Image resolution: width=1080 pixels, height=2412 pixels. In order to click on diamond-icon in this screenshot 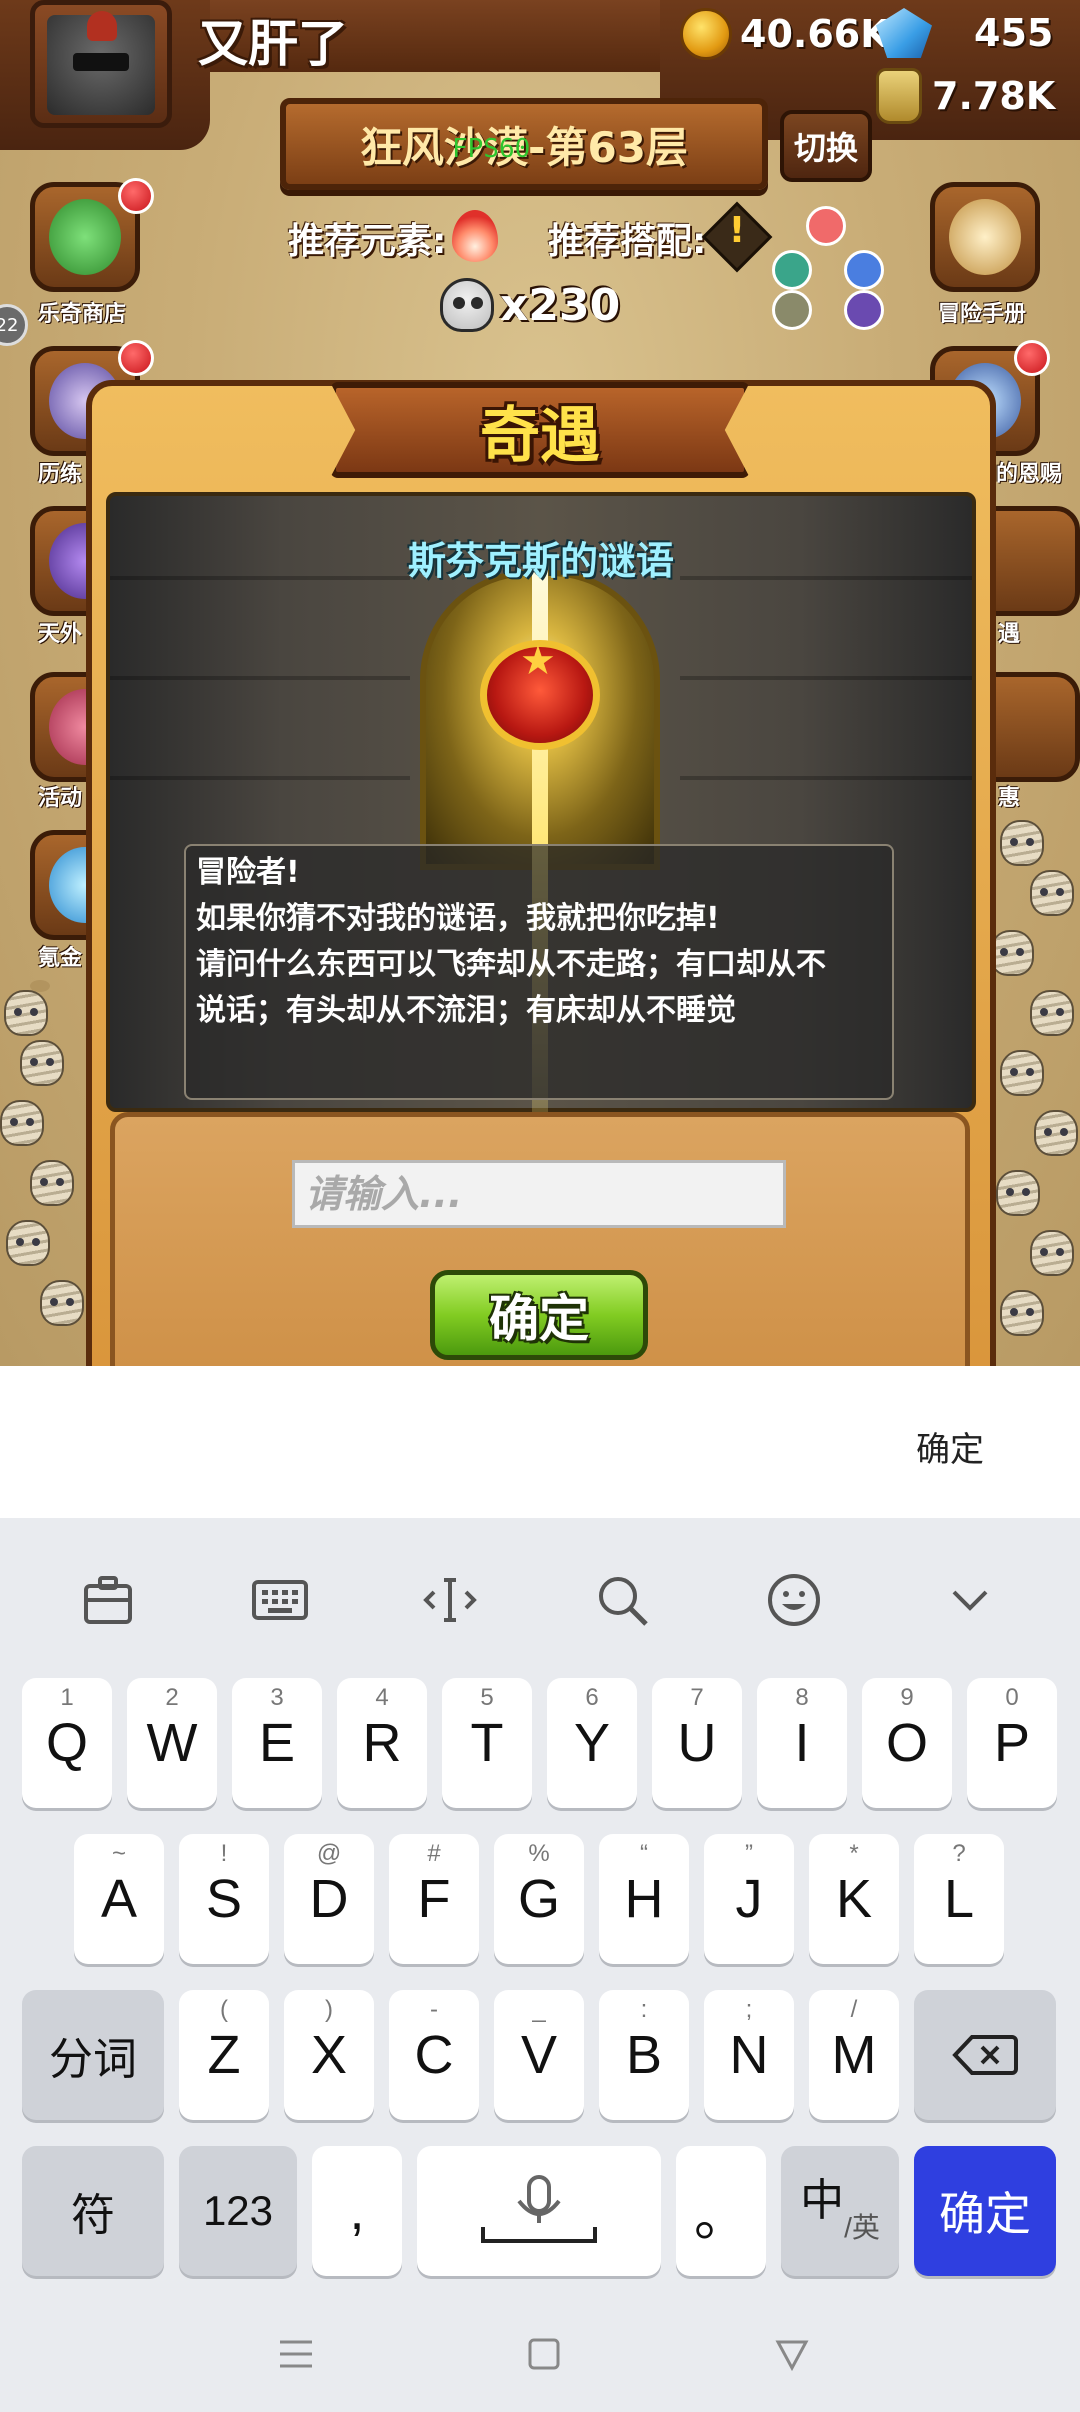, I will do `click(904, 33)`.